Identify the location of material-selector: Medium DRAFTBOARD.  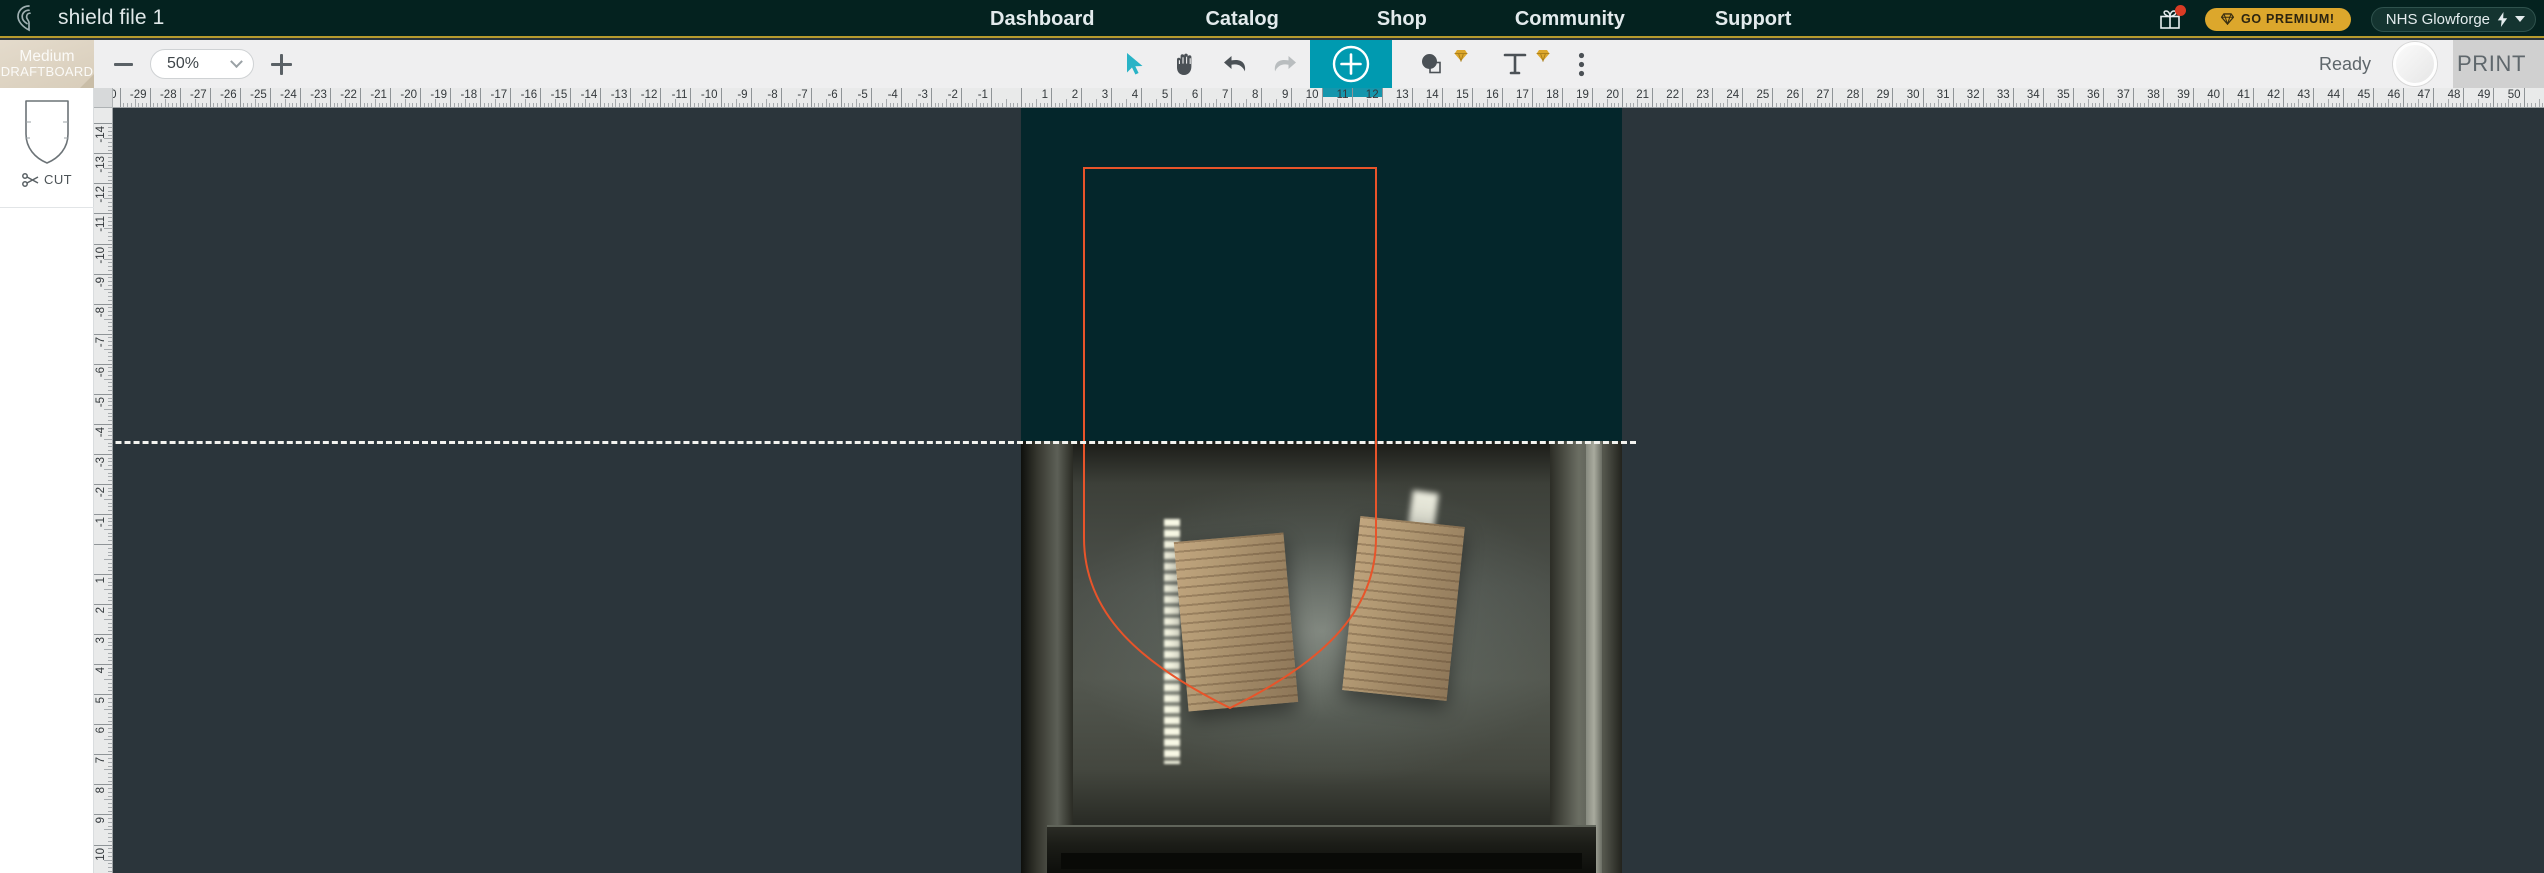
(47, 64).